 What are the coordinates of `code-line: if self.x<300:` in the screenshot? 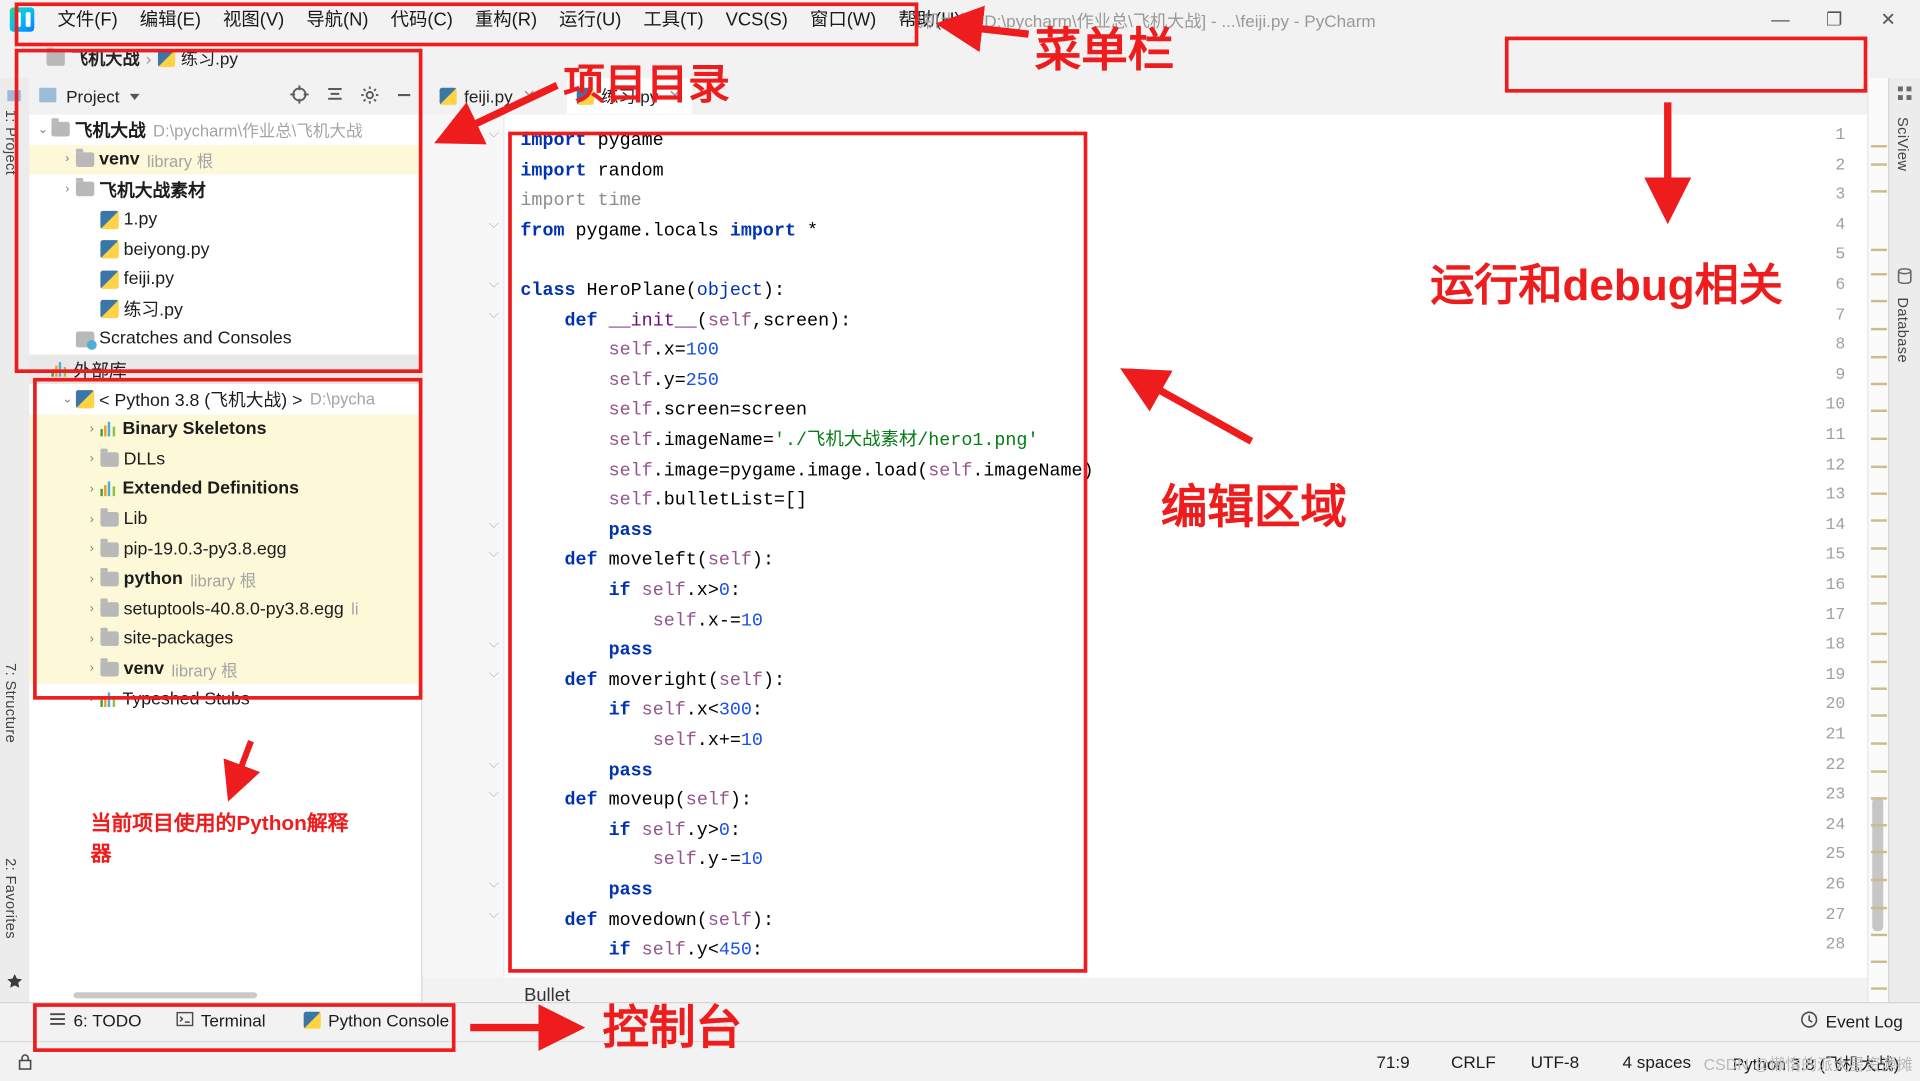 It's located at (641, 712).